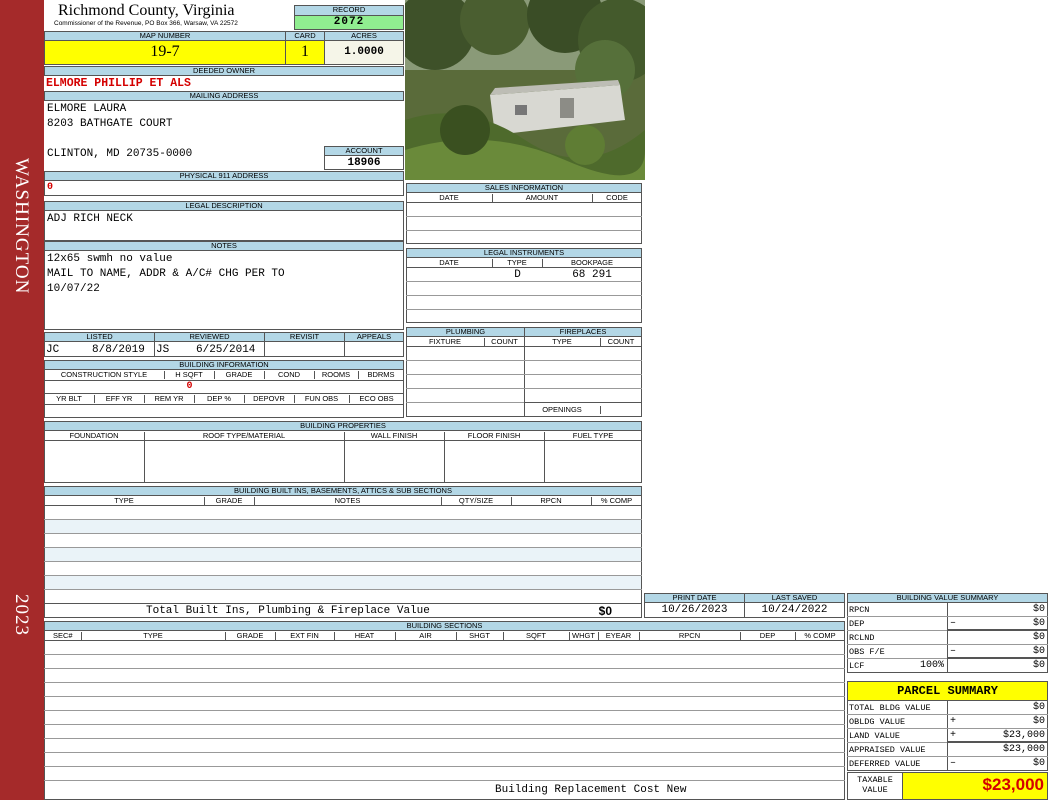  What do you see at coordinates (517, 275) in the screenshot?
I see `li-type: D` at bounding box center [517, 275].